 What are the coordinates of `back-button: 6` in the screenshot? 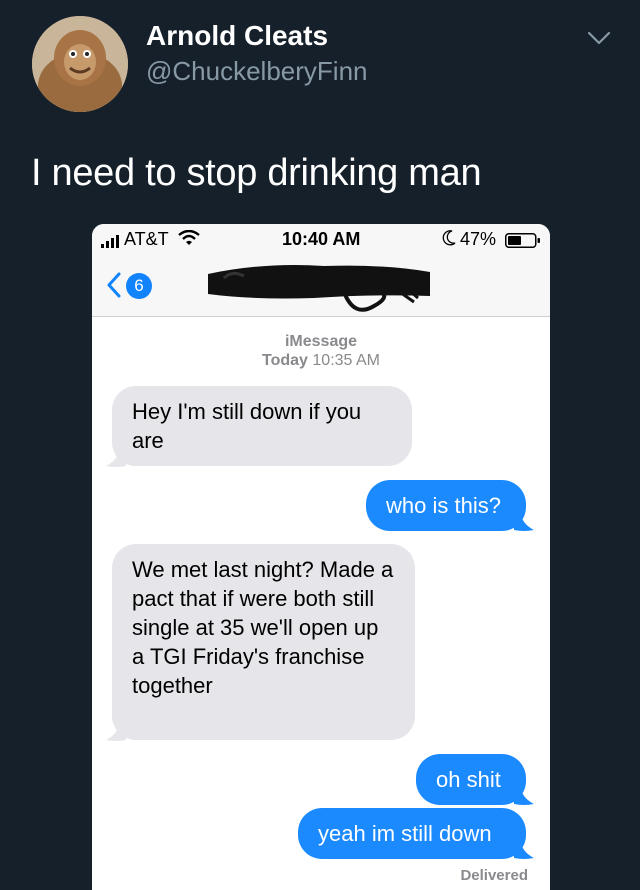 It's located at (134, 285).